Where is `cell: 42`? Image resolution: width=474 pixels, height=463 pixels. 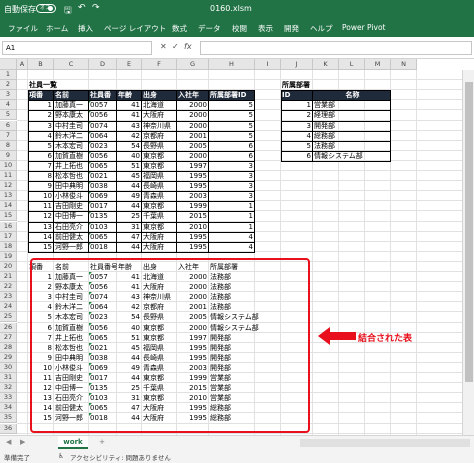 cell: 42 is located at coordinates (129, 136).